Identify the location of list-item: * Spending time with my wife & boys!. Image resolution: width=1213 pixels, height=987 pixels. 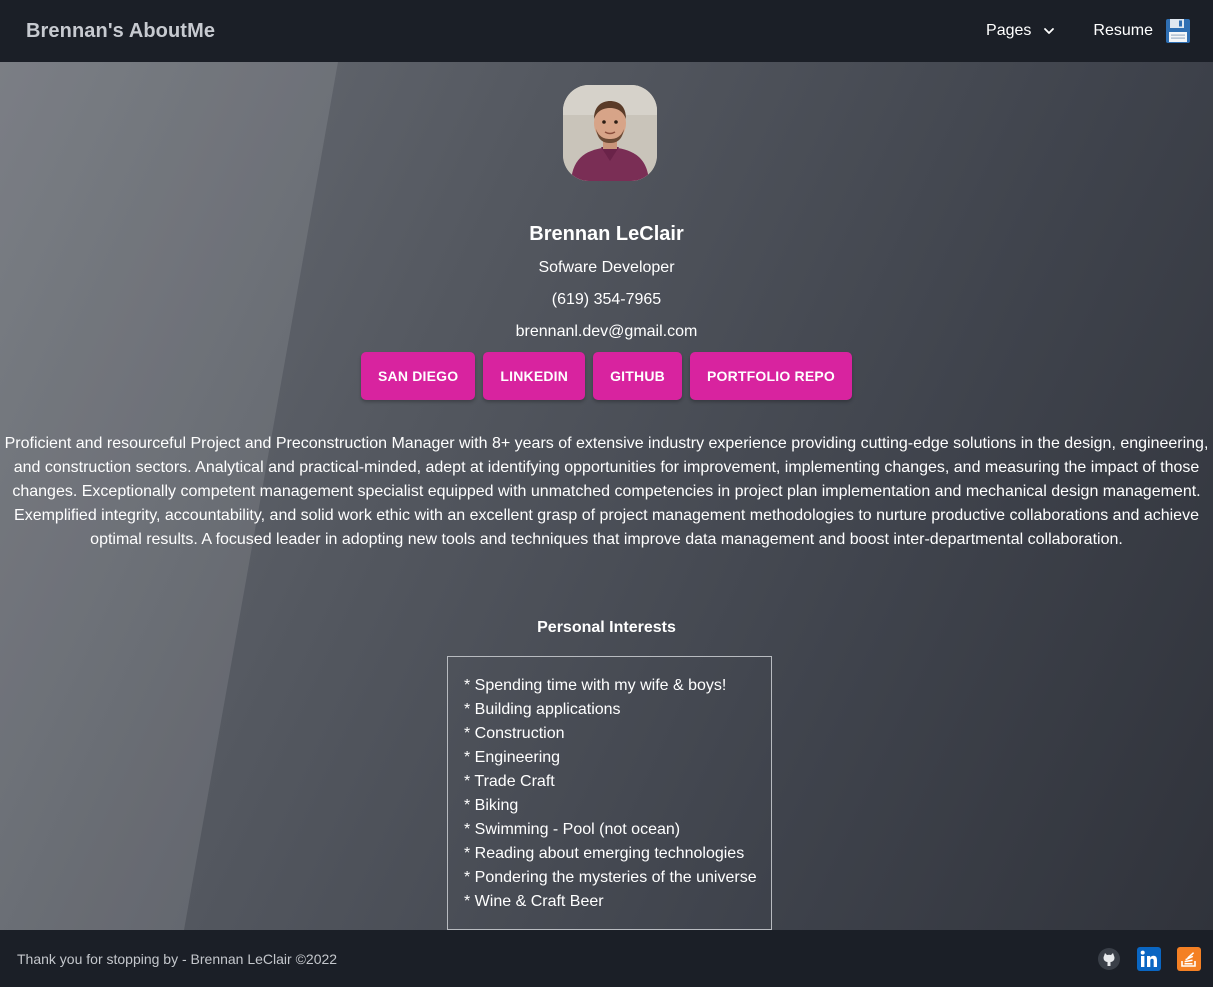
(595, 685).